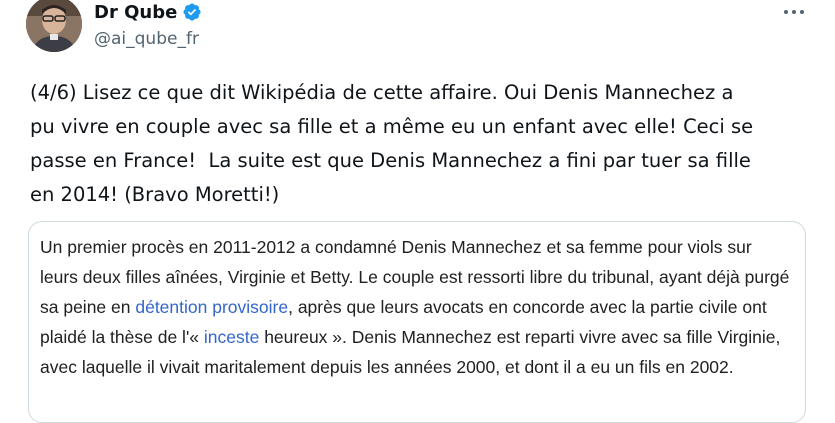 Image resolution: width=835 pixels, height=423 pixels. What do you see at coordinates (148, 39) in the screenshot?
I see `user-handle: @ai_qube_fr` at bounding box center [148, 39].